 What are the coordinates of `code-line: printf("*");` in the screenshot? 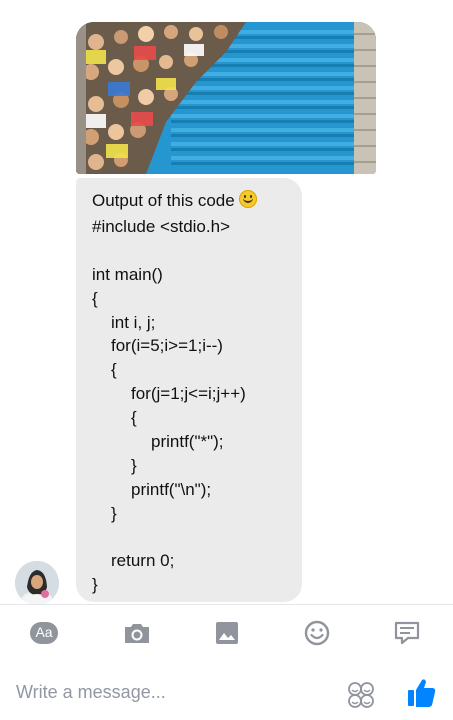 It's located at (187, 441).